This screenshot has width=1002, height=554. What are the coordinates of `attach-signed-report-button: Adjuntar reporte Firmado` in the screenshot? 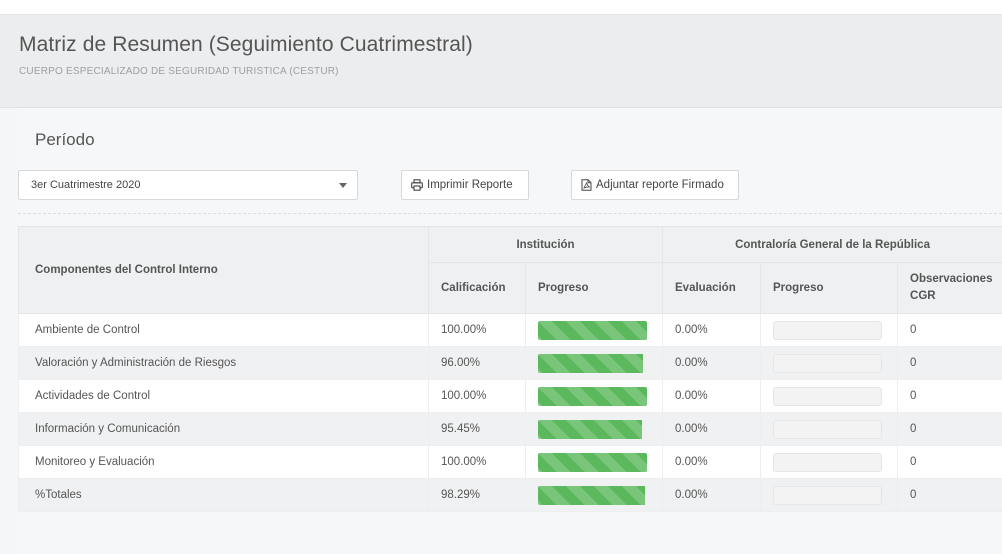 It's located at (655, 185).